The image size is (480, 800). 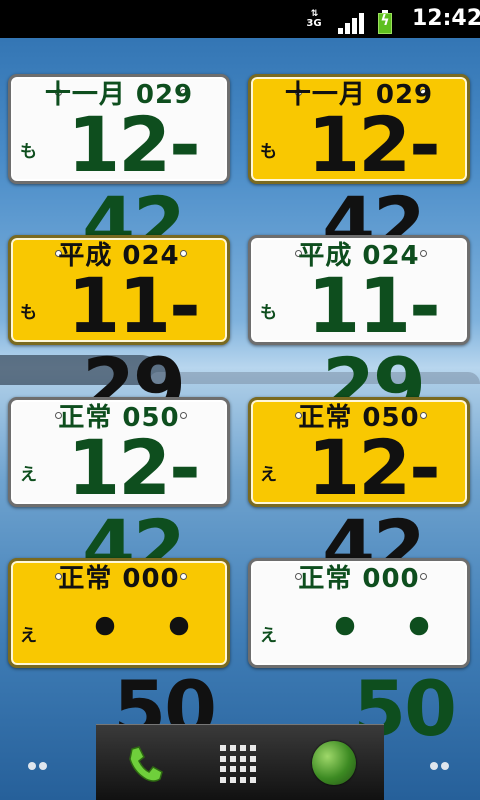 I want to click on signal-icon, so click(x=351, y=23).